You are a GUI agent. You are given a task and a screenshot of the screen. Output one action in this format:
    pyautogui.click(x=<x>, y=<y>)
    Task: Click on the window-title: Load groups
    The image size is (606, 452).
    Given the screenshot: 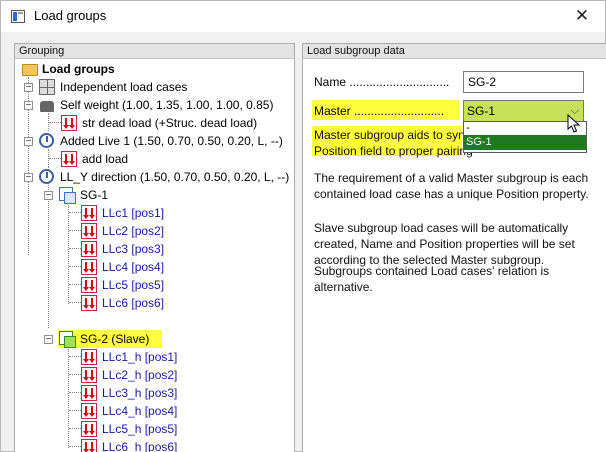 What is the action you would take?
    pyautogui.click(x=70, y=15)
    